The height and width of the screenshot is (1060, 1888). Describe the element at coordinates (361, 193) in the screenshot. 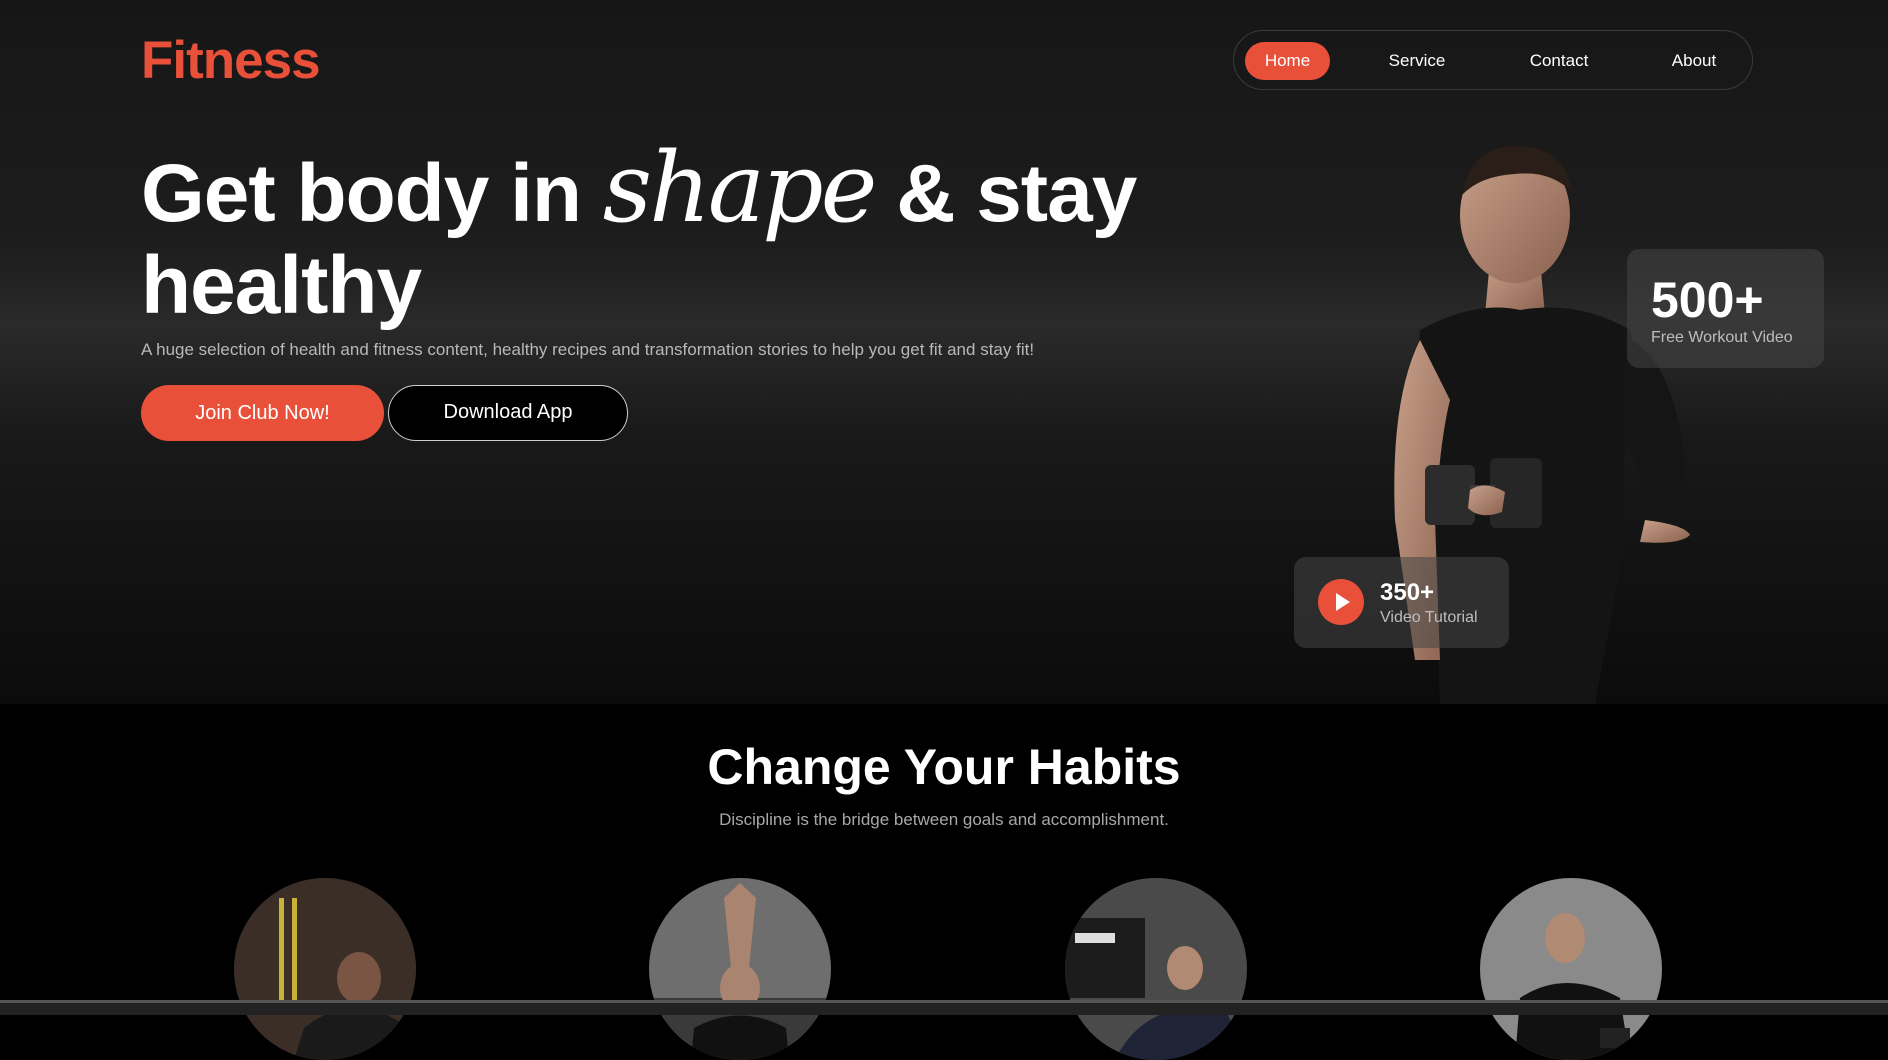

I see `headline-part-1: Get body in` at that location.